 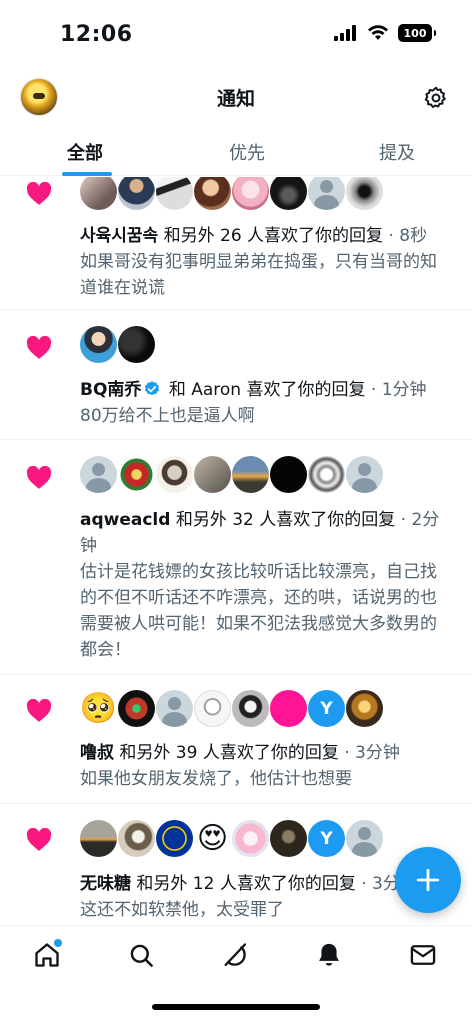 What do you see at coordinates (98, 708) in the screenshot?
I see `avatar-emoji-pleading: 🥺` at bounding box center [98, 708].